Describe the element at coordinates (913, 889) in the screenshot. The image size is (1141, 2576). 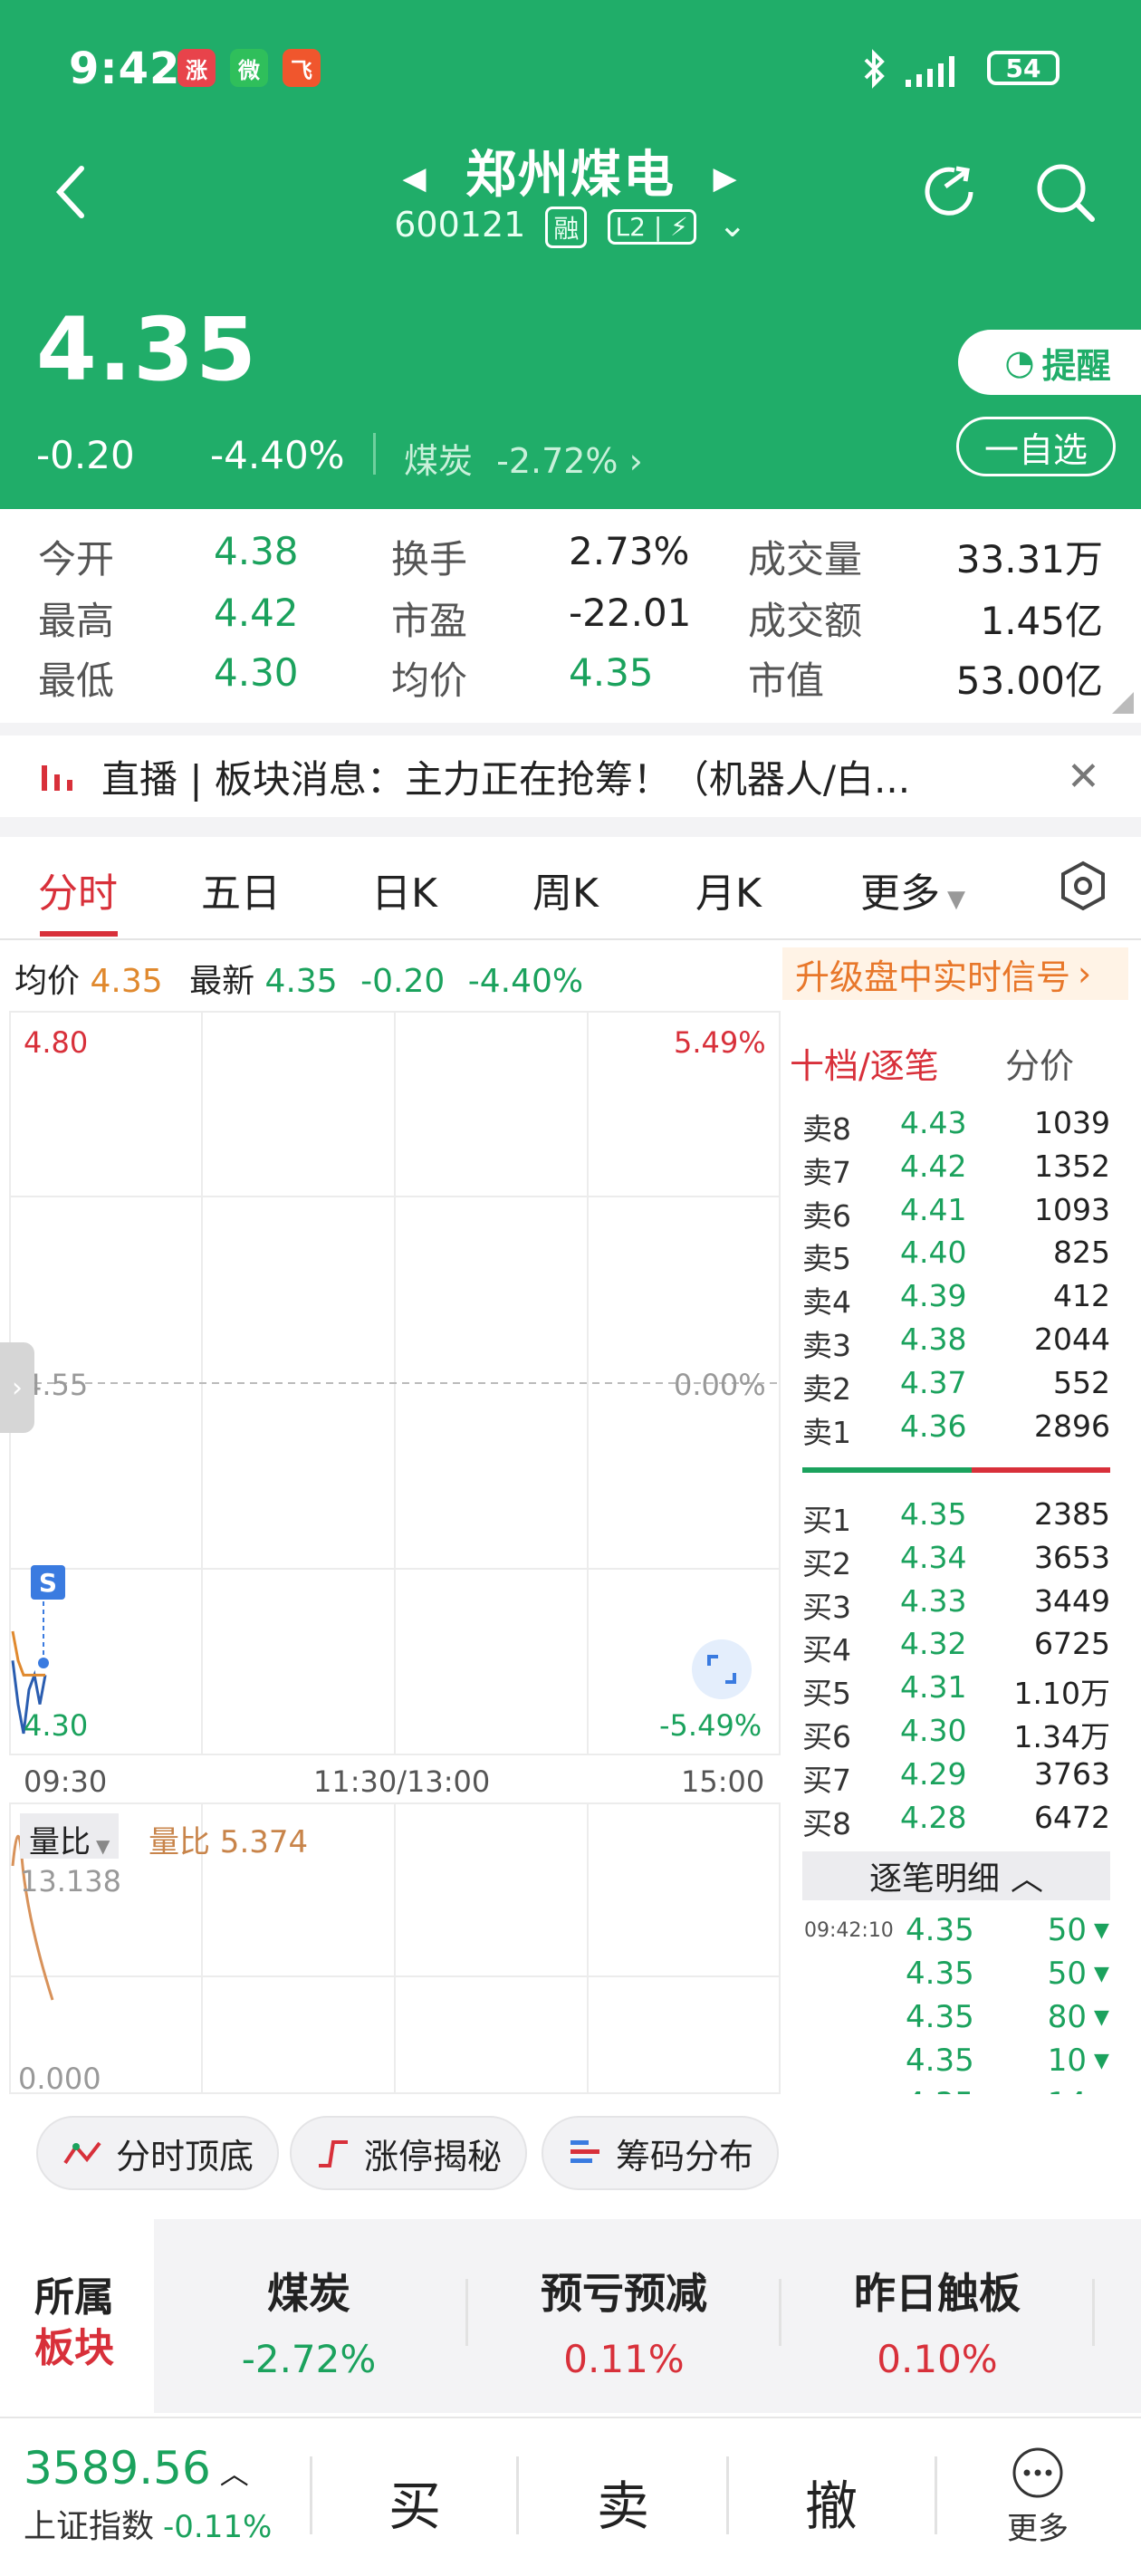
I see `tab-more: 更多 ▼` at that location.